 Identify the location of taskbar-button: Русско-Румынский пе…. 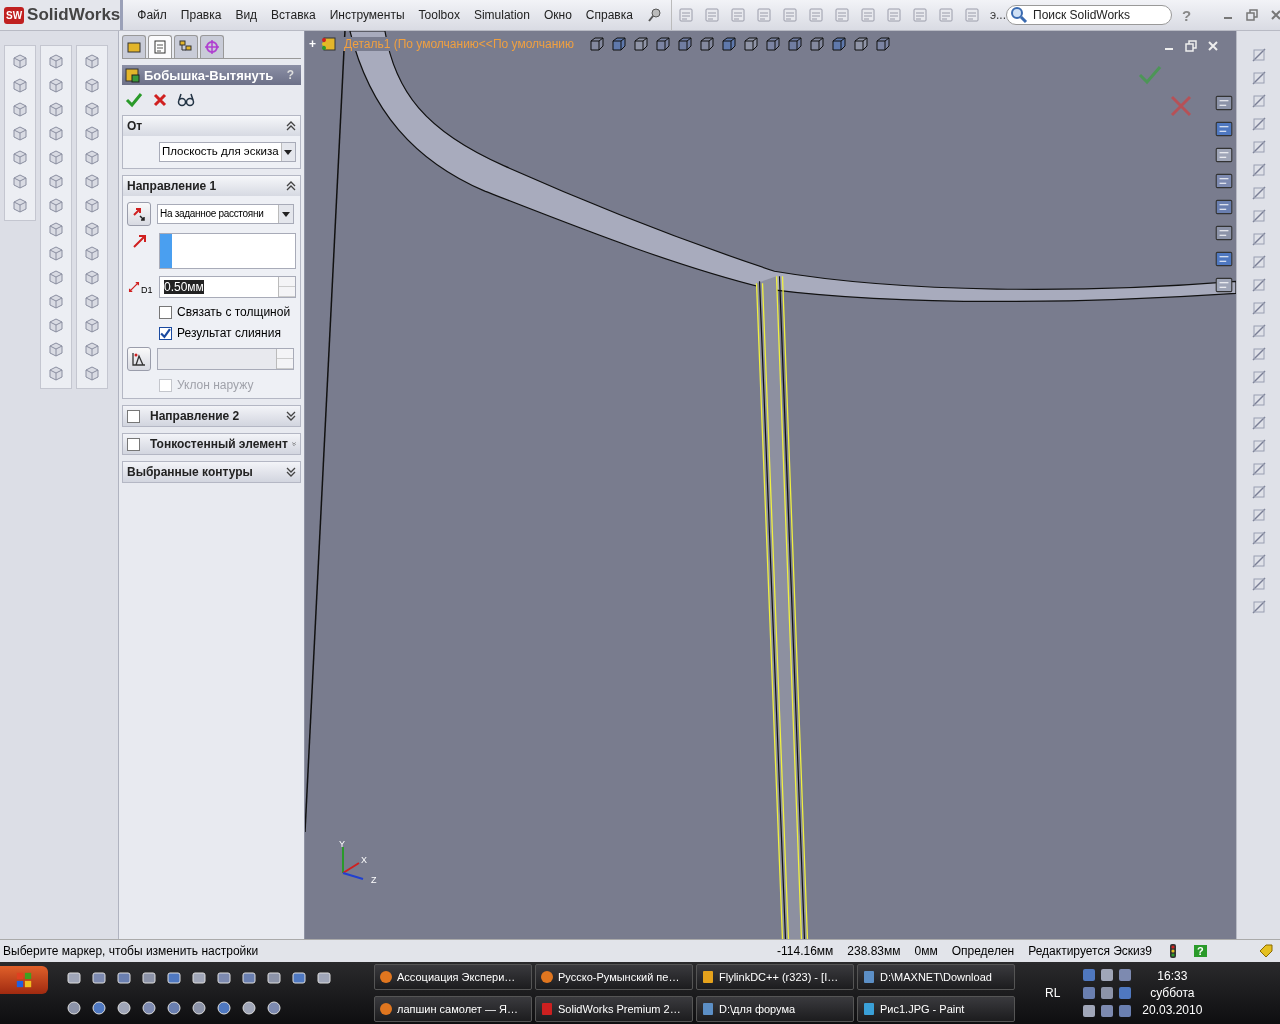
(614, 977).